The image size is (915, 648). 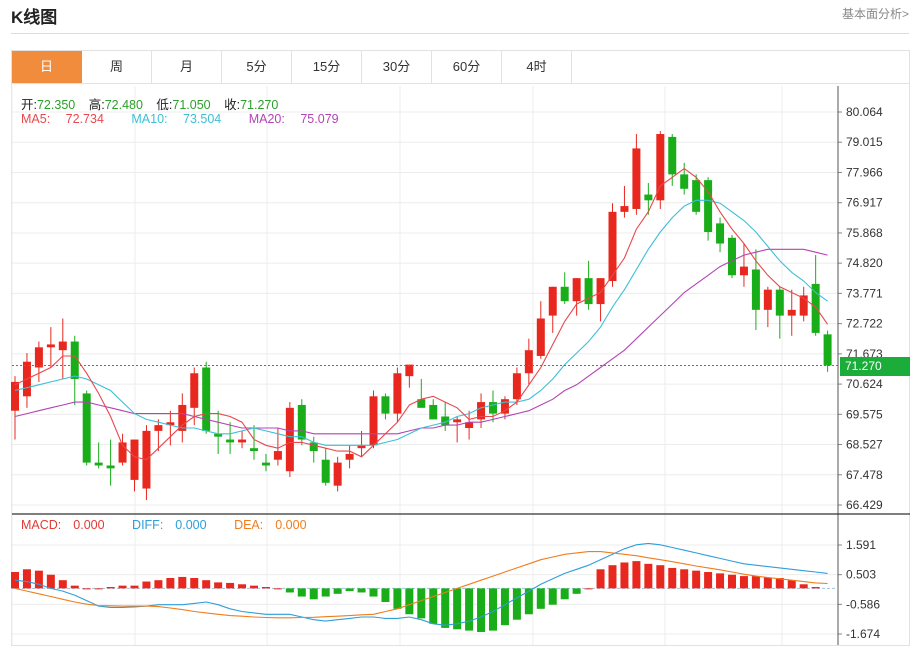 I want to click on macd-legend-item: MACD: 0.000, so click(x=69, y=525).